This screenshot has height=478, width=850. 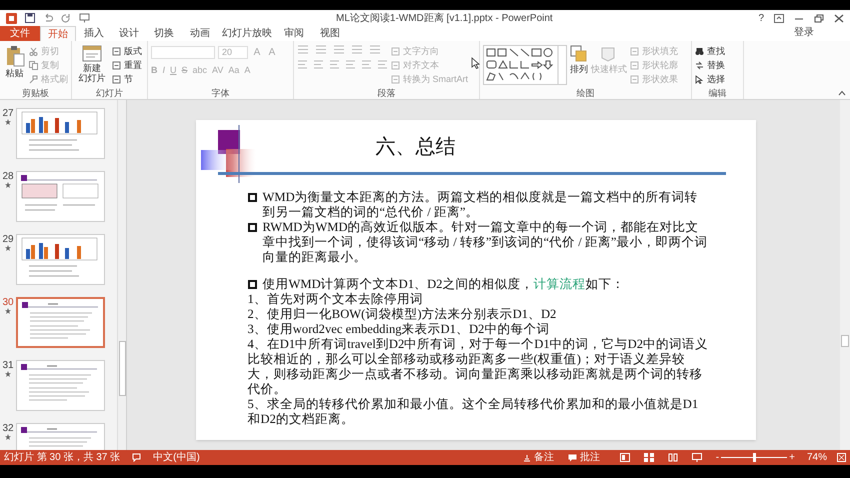 I want to click on ribbon-button: 节, so click(x=127, y=79).